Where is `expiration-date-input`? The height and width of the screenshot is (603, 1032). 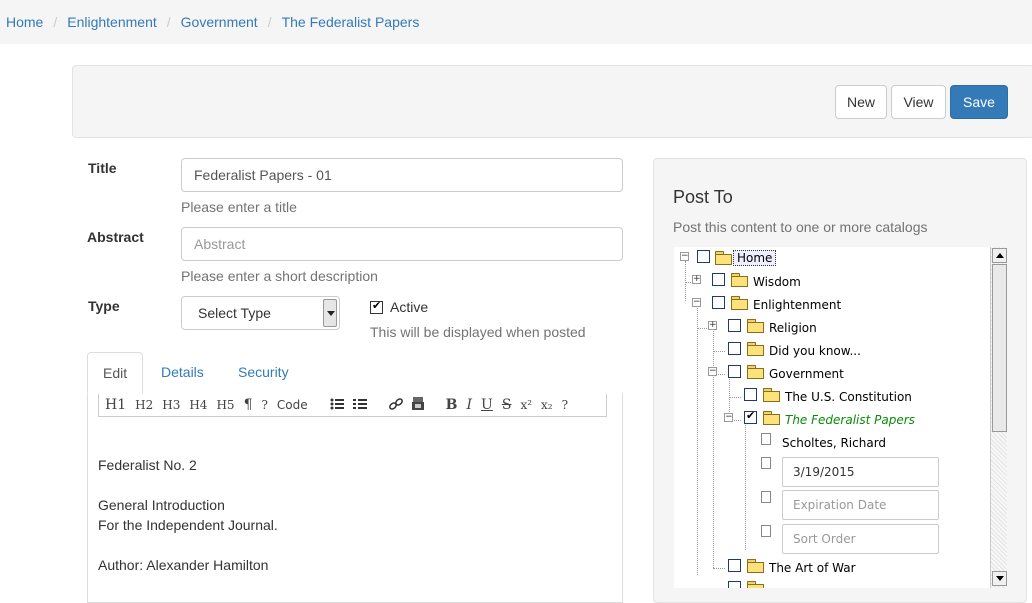
expiration-date-input is located at coordinates (860, 505).